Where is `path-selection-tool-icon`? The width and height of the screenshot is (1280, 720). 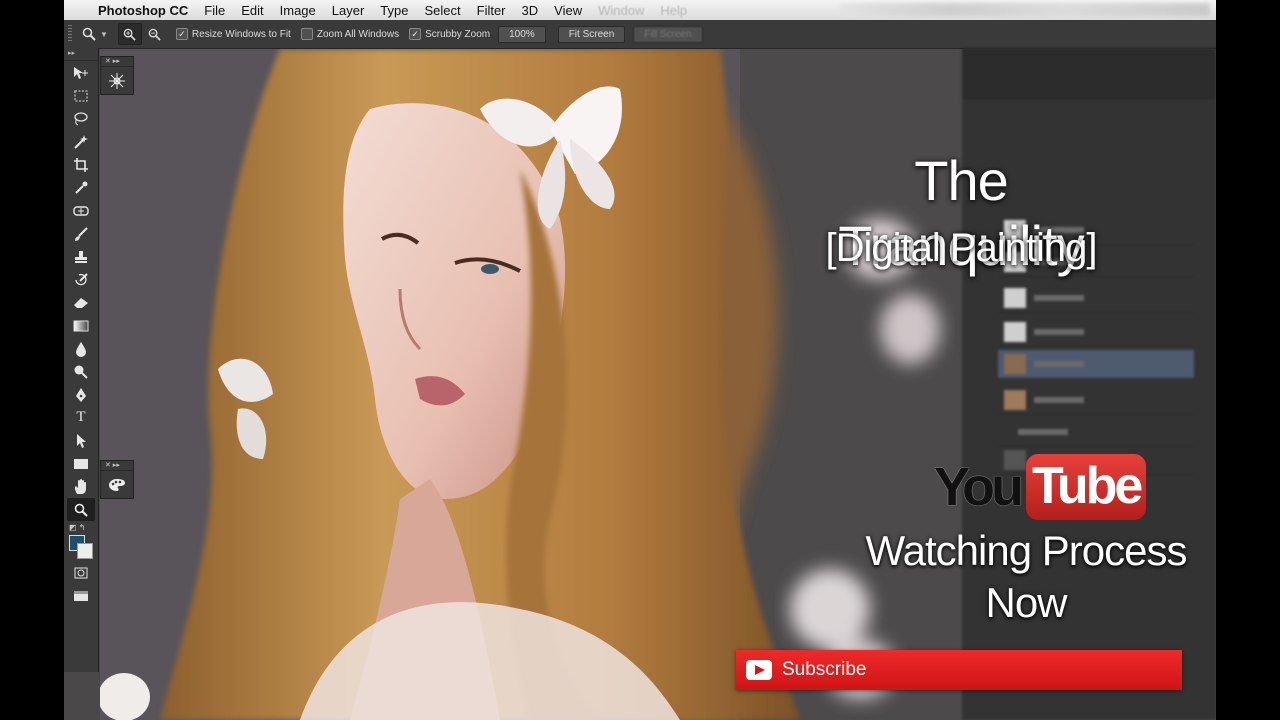
path-selection-tool-icon is located at coordinates (81, 440).